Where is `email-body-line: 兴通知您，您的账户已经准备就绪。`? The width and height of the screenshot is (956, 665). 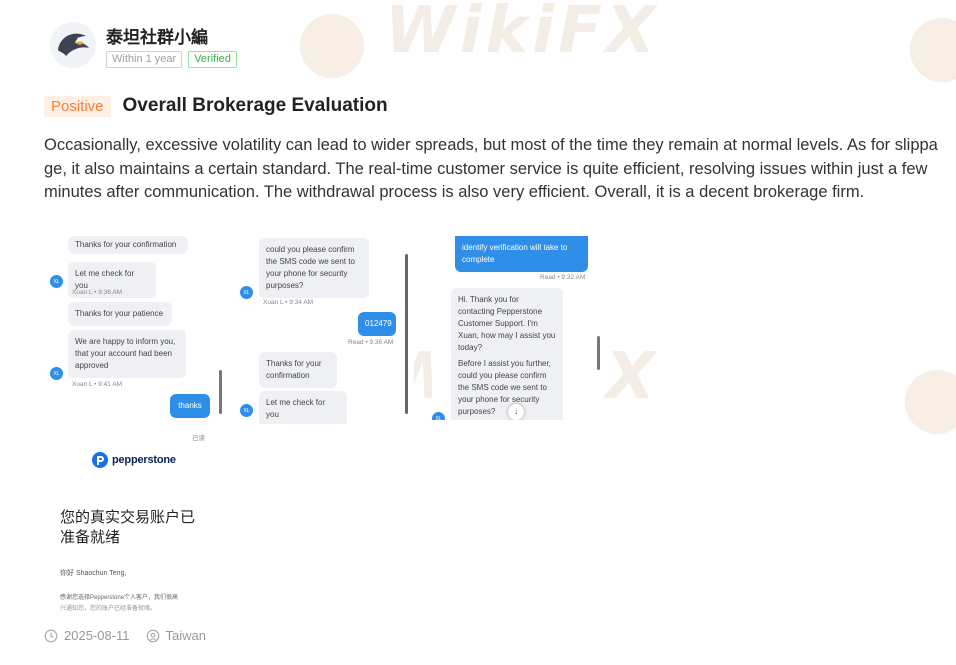
email-body-line: 兴通知您，您的账户已经准备就绪。 is located at coordinates (108, 609).